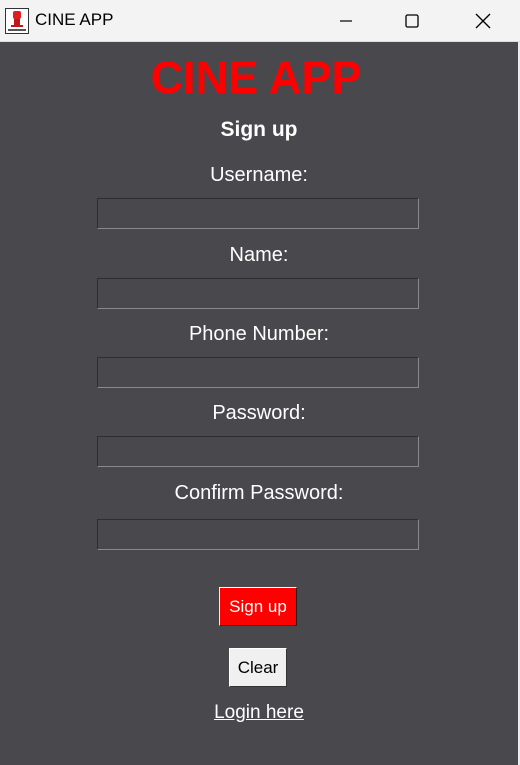  Describe the element at coordinates (259, 713) in the screenshot. I see `login-link: Login here` at that location.